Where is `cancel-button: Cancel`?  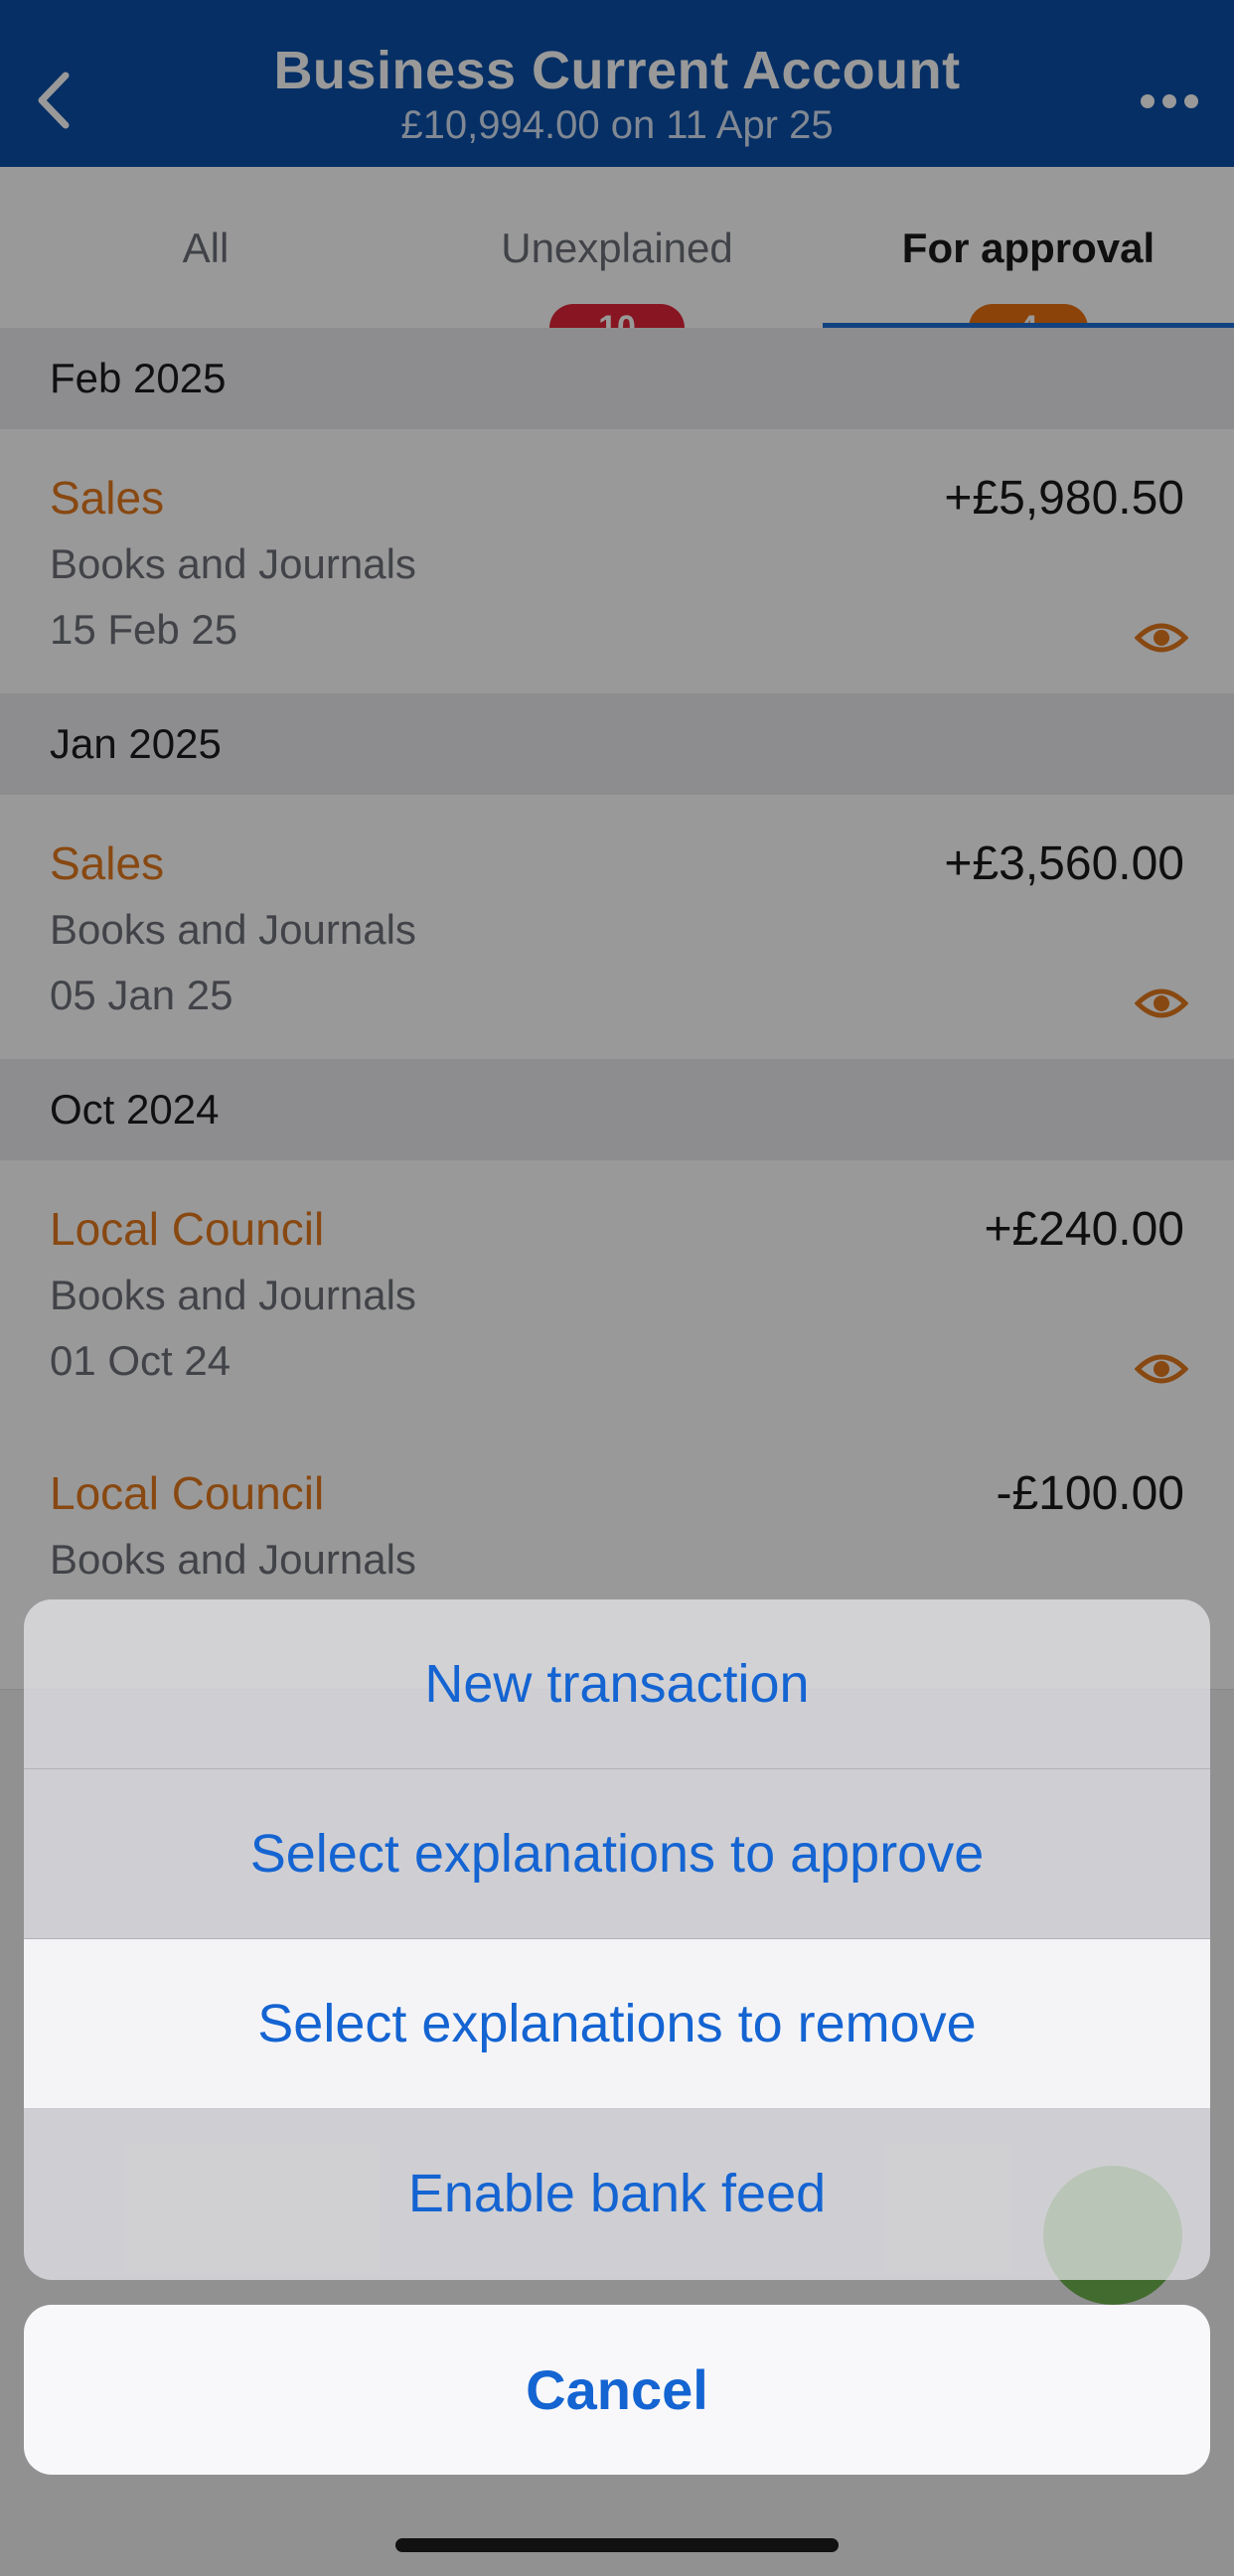
cancel-button: Cancel is located at coordinates (617, 2390).